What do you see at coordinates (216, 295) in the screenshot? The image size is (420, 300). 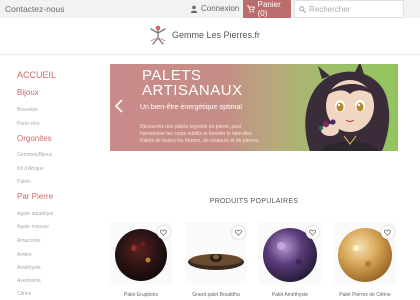 I see `product-name: Grand palet Bouddha` at bounding box center [216, 295].